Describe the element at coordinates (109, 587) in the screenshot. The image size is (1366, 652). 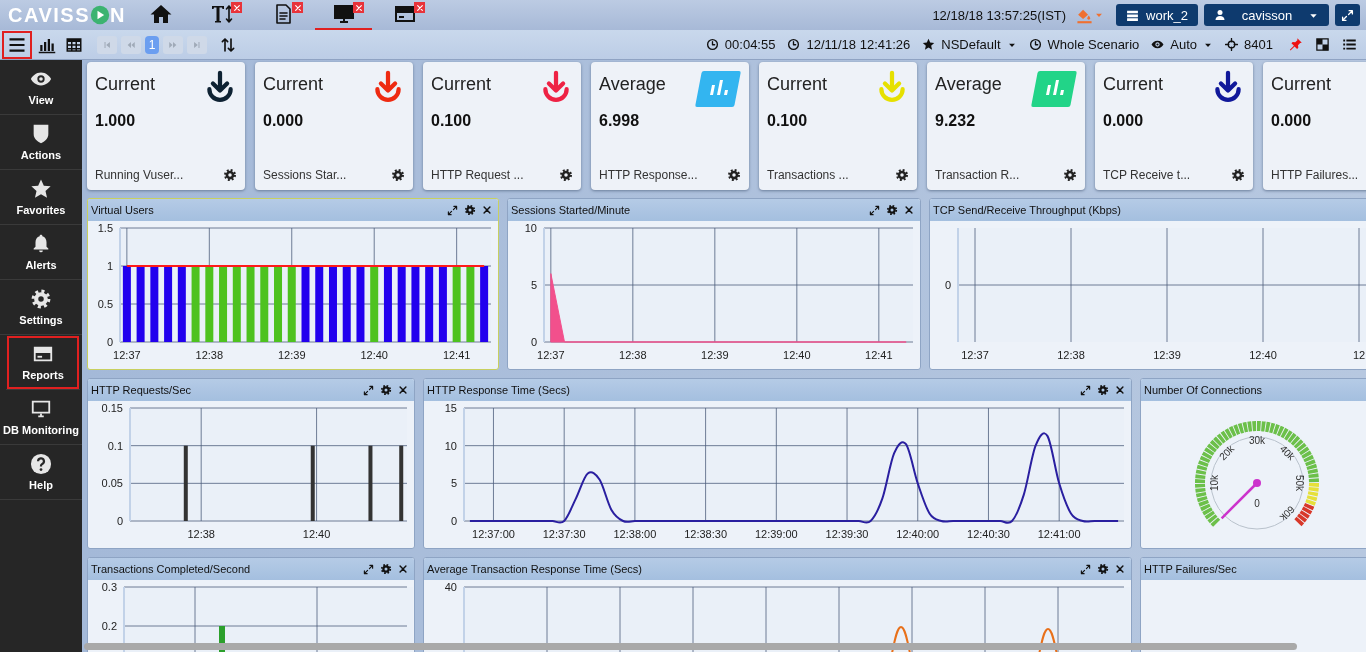
I see `y-axis-label: 0.3` at that location.